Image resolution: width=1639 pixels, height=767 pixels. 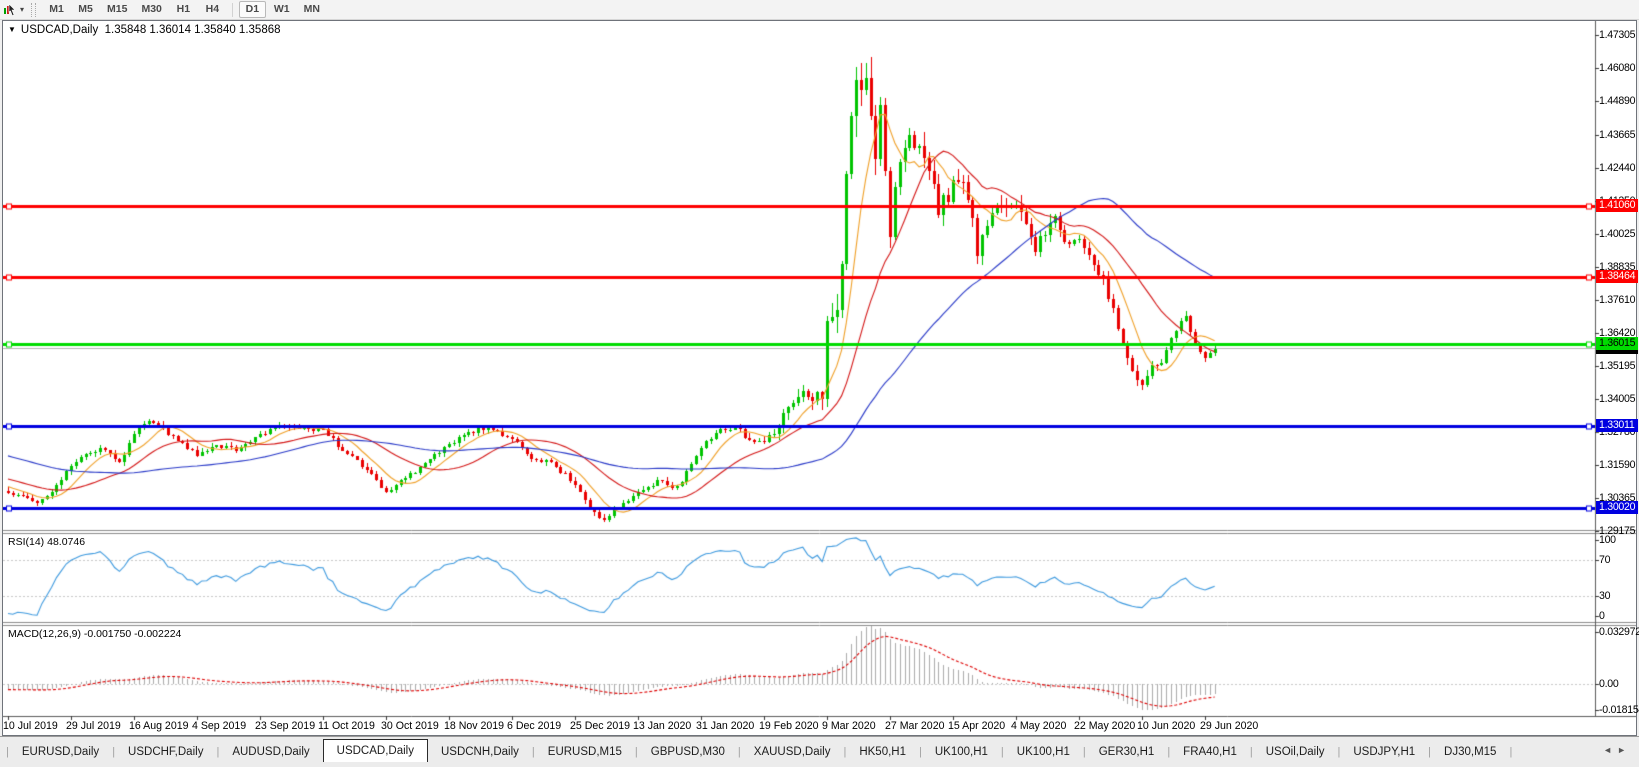 I want to click on date-label: 16 Aug 2019, so click(x=159, y=726).